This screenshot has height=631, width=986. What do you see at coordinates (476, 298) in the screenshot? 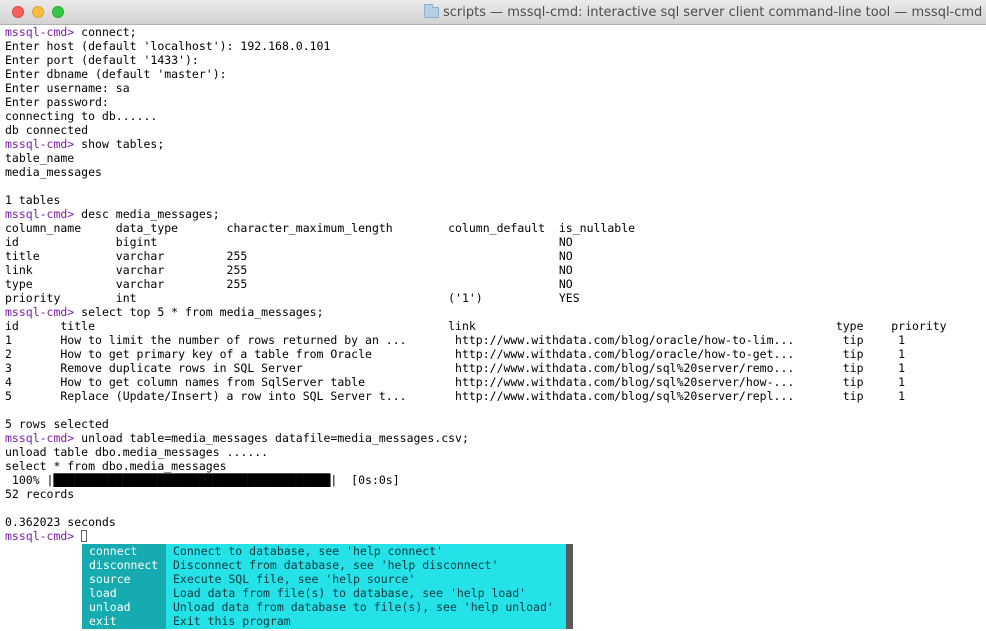
I see `output-line: priority int ('1') YES` at bounding box center [476, 298].